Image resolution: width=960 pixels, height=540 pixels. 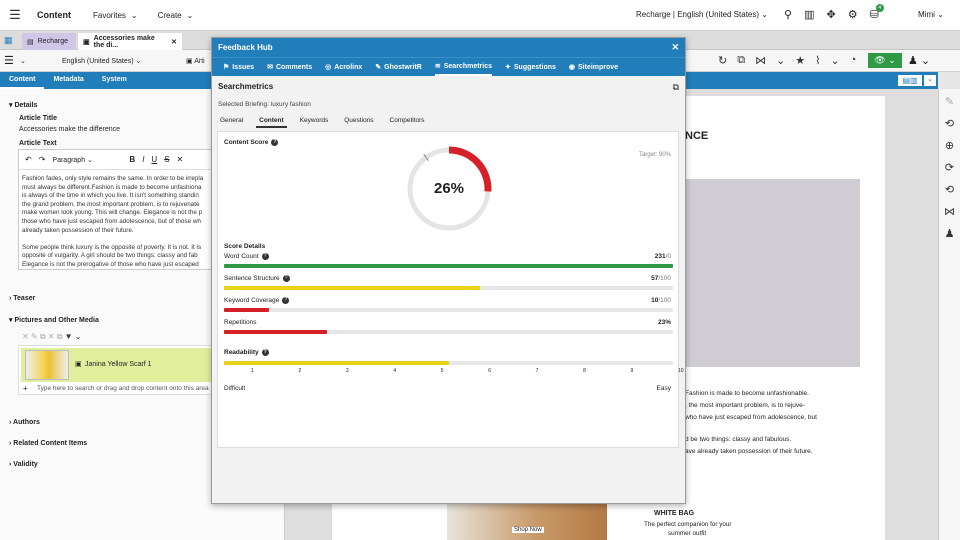 I want to click on tab-label: Issues, so click(x=243, y=67).